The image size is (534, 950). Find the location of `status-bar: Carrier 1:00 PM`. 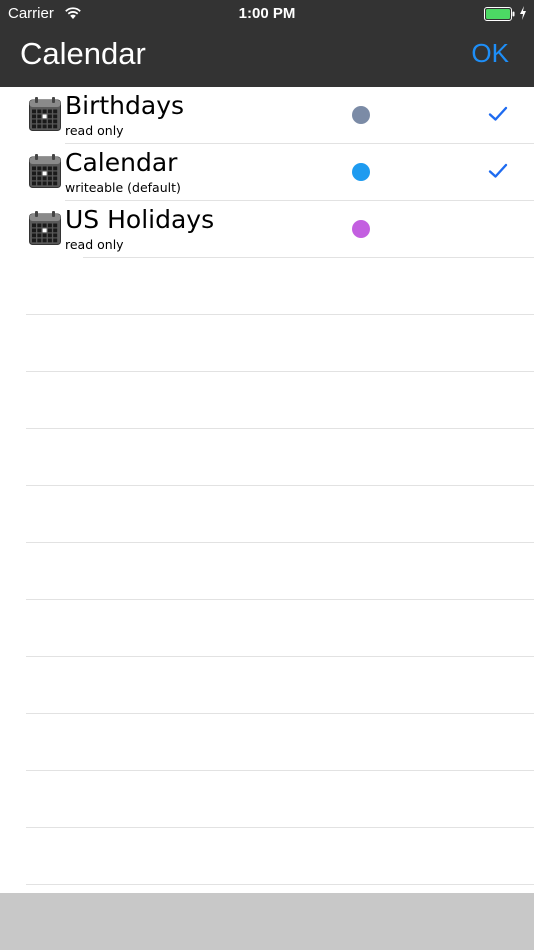

status-bar: Carrier 1:00 PM is located at coordinates (267, 14).